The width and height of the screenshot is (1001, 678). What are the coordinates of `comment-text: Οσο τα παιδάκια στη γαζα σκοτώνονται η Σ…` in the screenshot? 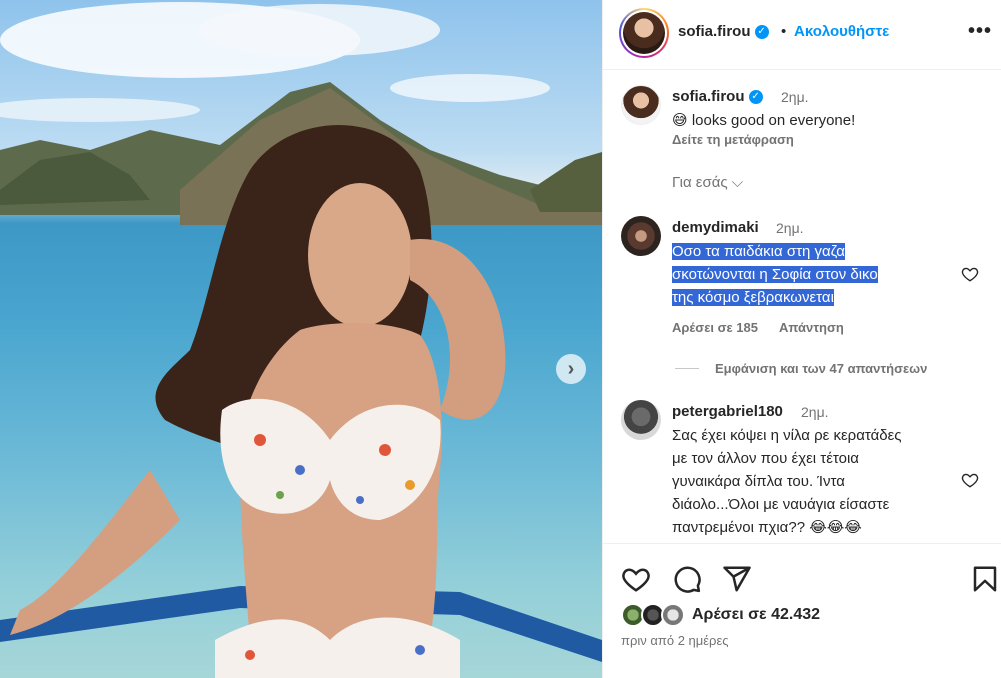 It's located at (775, 274).